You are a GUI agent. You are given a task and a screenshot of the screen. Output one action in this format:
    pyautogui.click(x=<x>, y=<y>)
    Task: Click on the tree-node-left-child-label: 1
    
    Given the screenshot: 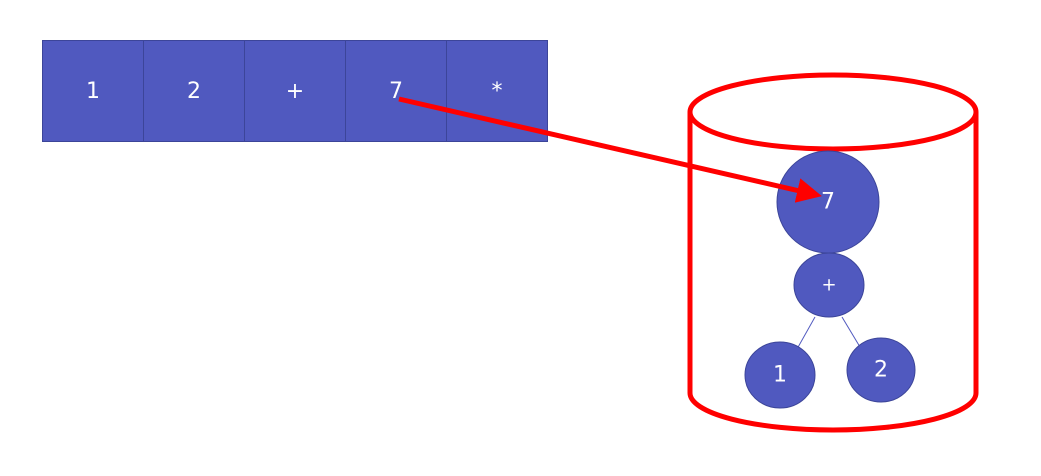 What is the action you would take?
    pyautogui.click(x=780, y=375)
    